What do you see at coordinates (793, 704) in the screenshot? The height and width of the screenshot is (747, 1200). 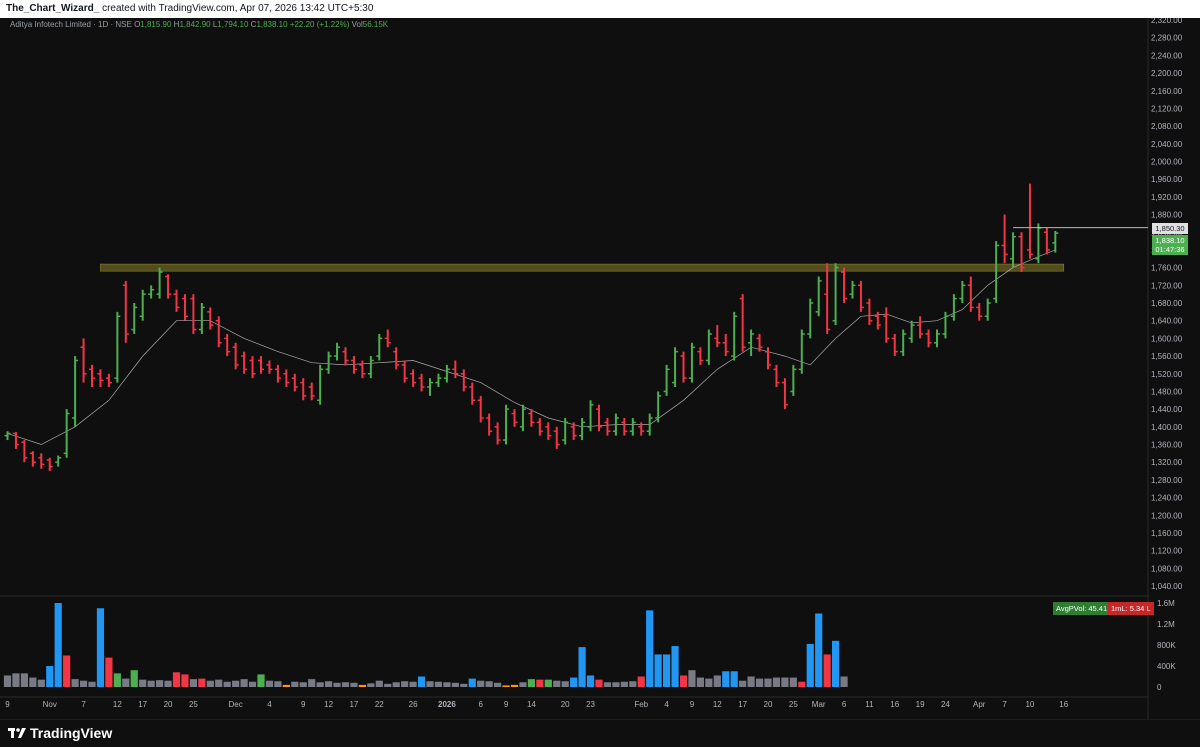 I see `time-tick-label: 25` at bounding box center [793, 704].